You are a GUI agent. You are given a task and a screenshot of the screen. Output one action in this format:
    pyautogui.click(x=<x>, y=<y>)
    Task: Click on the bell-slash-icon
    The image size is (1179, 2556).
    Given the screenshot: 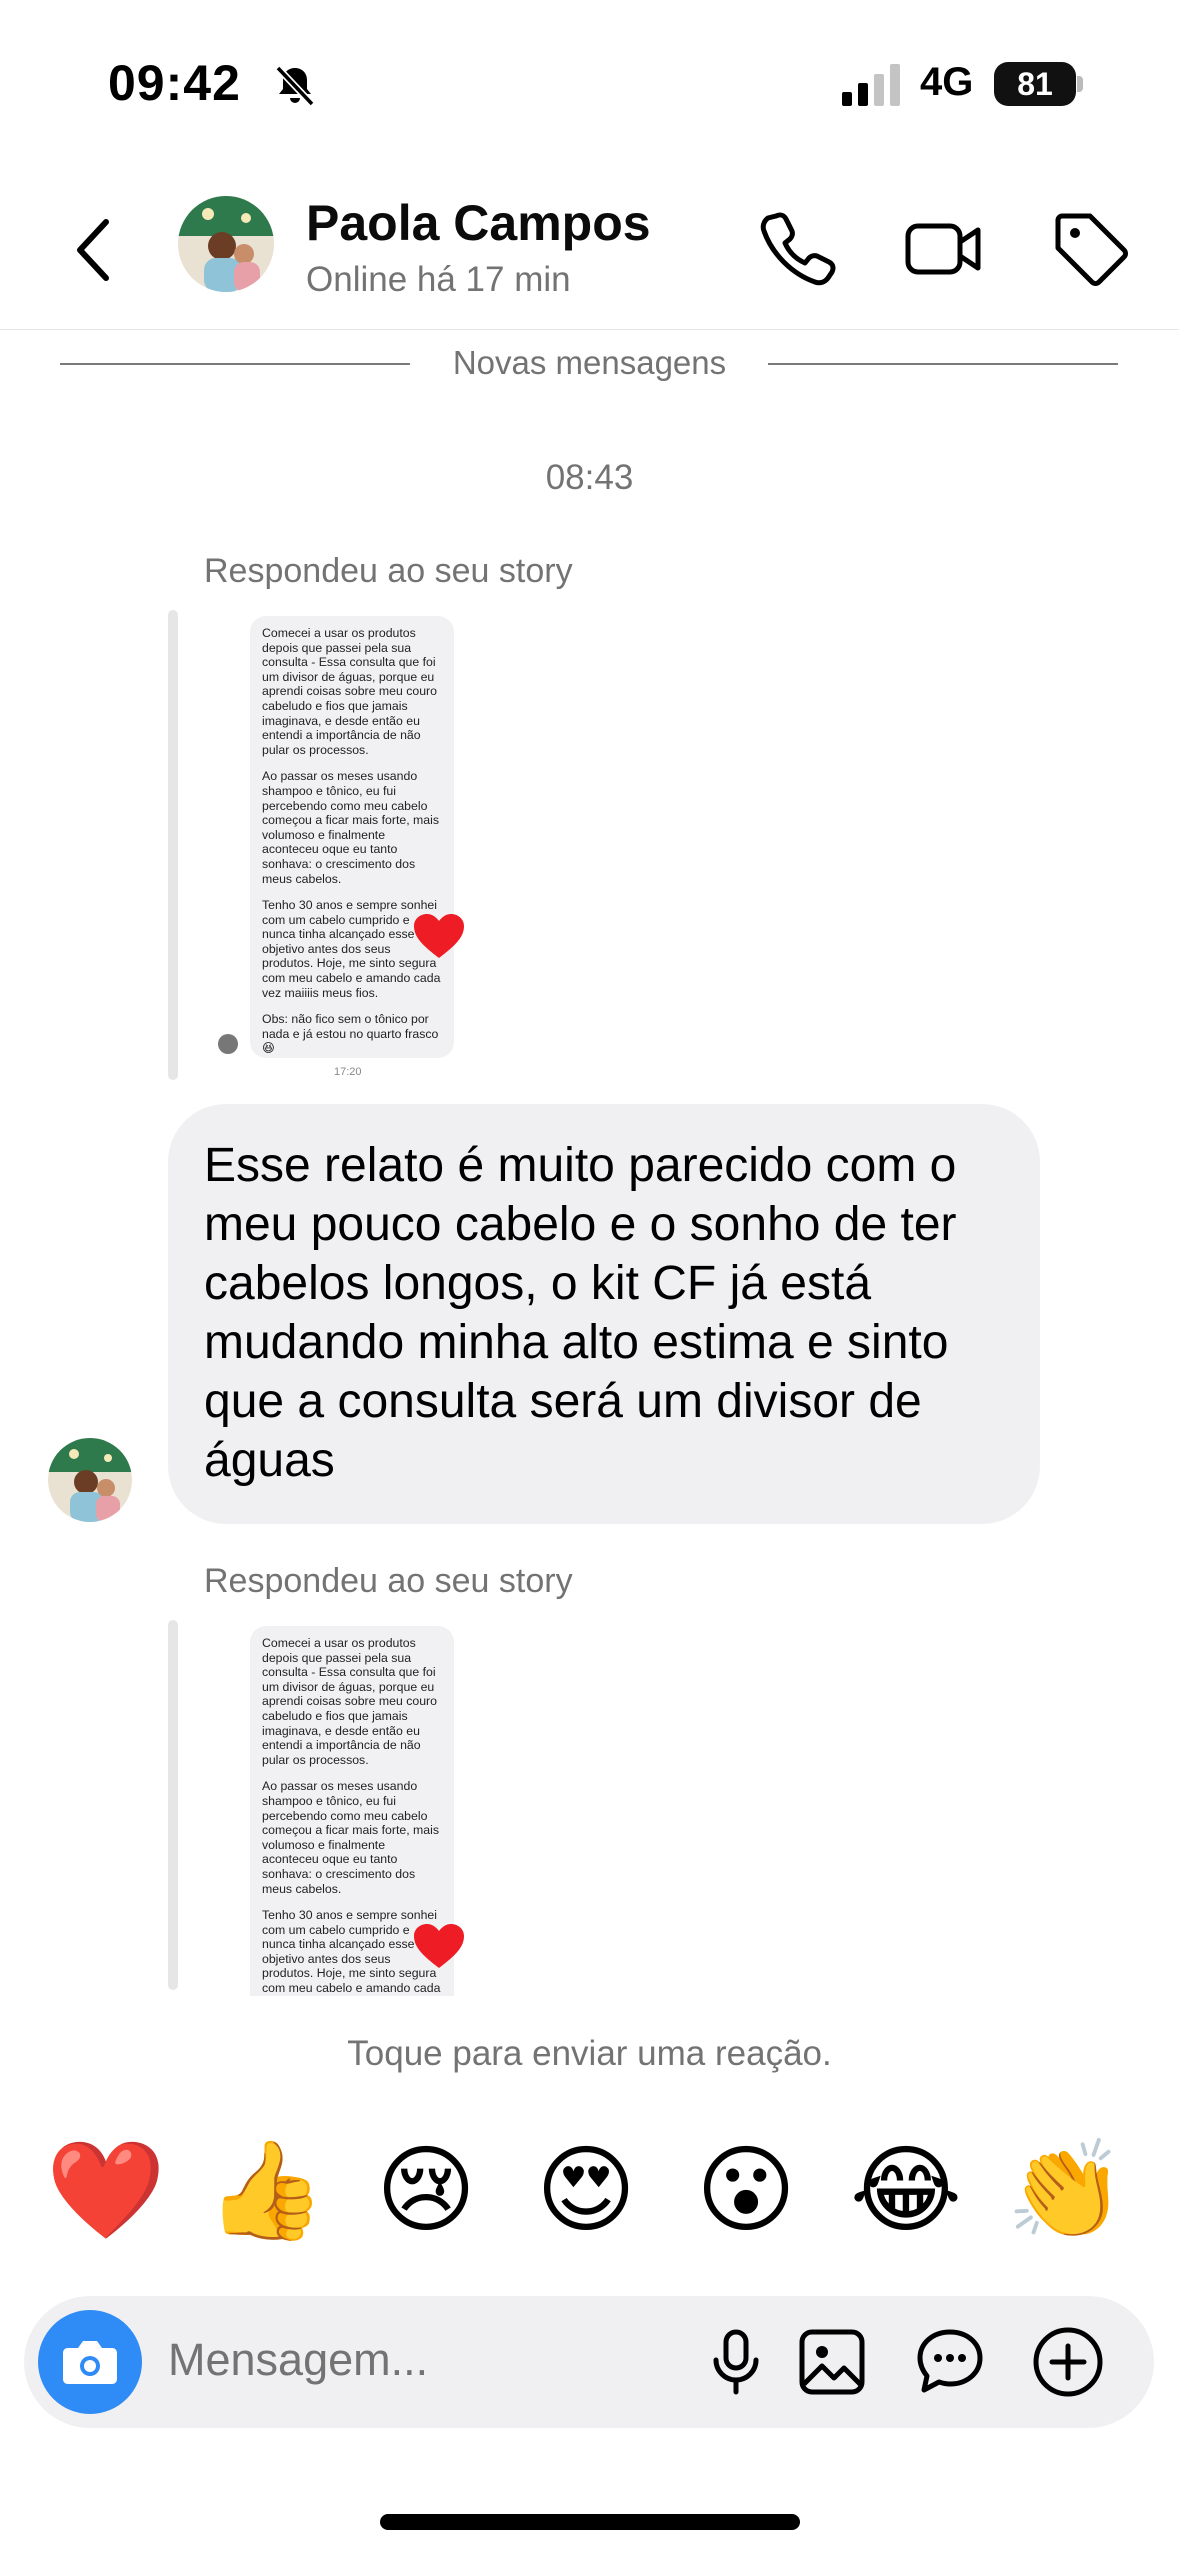 What is the action you would take?
    pyautogui.click(x=295, y=86)
    